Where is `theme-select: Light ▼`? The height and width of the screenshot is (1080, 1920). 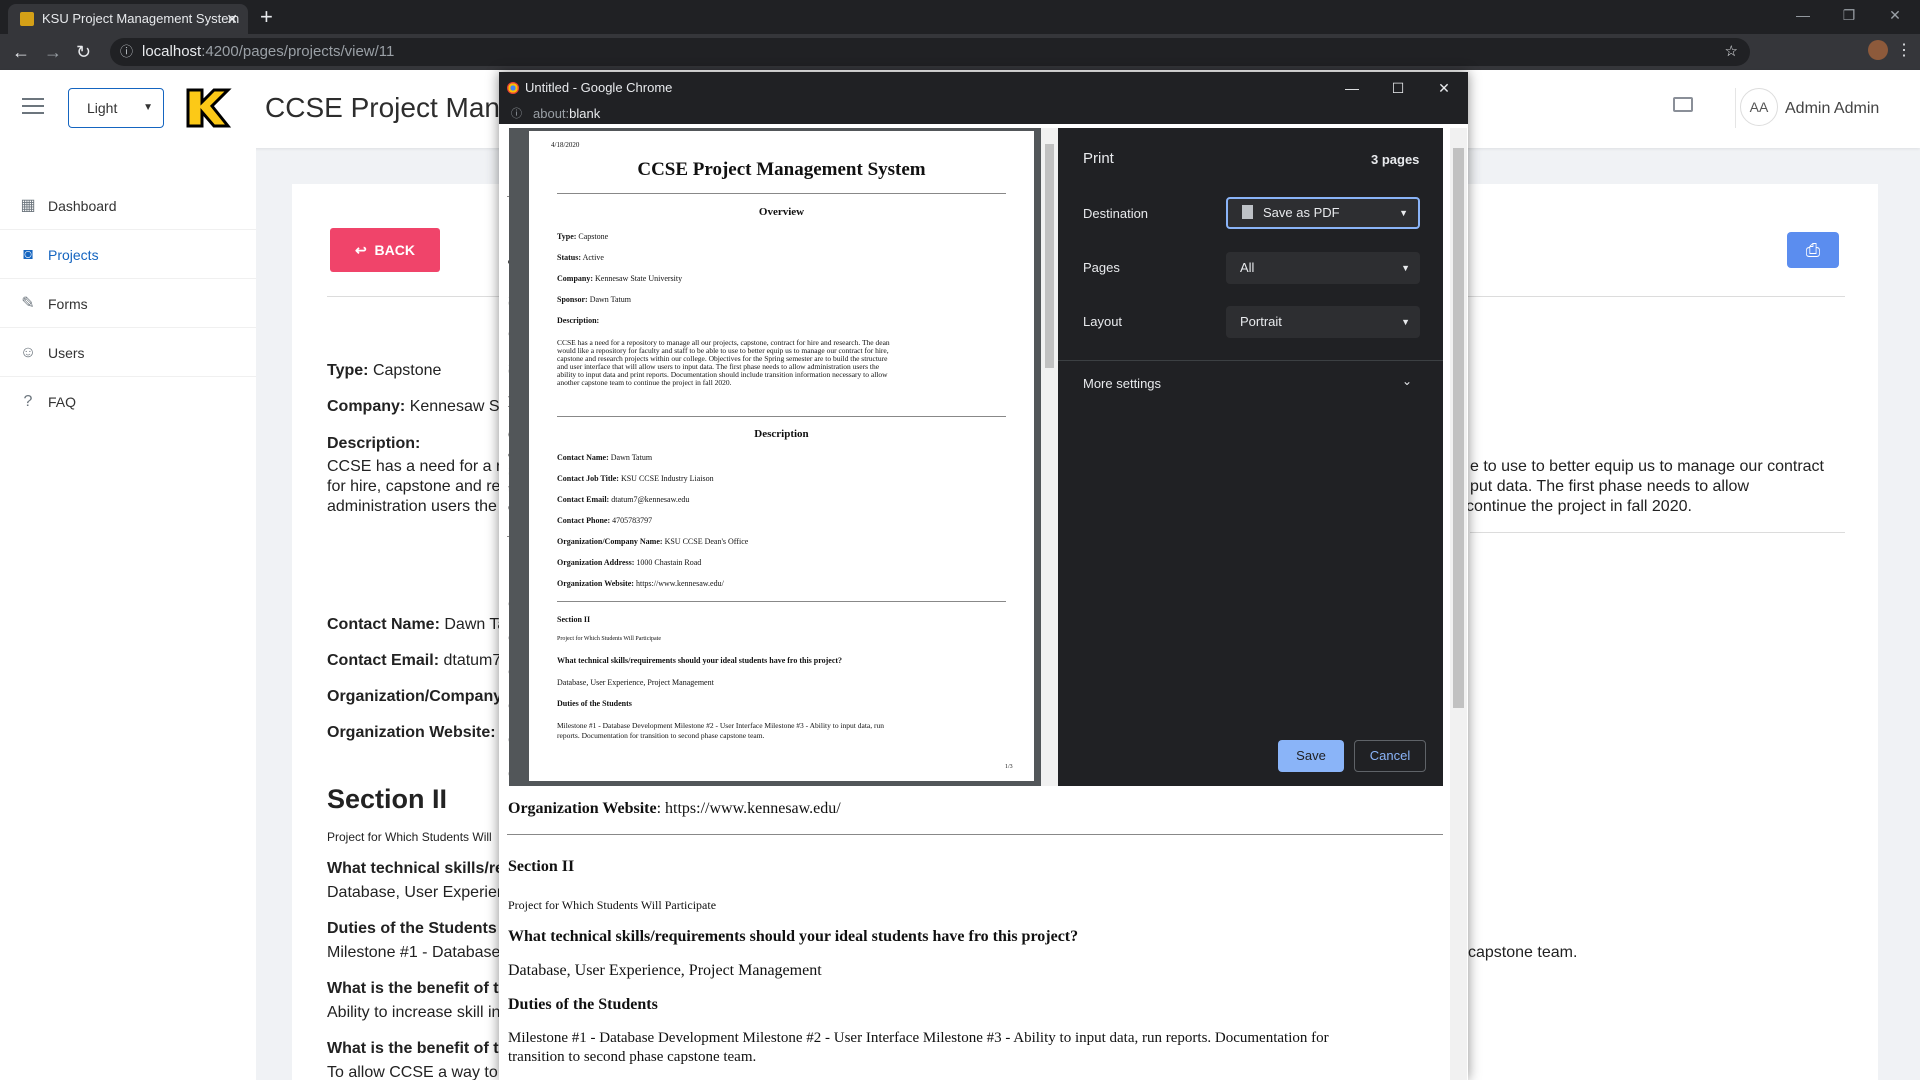 theme-select: Light ▼ is located at coordinates (116, 108).